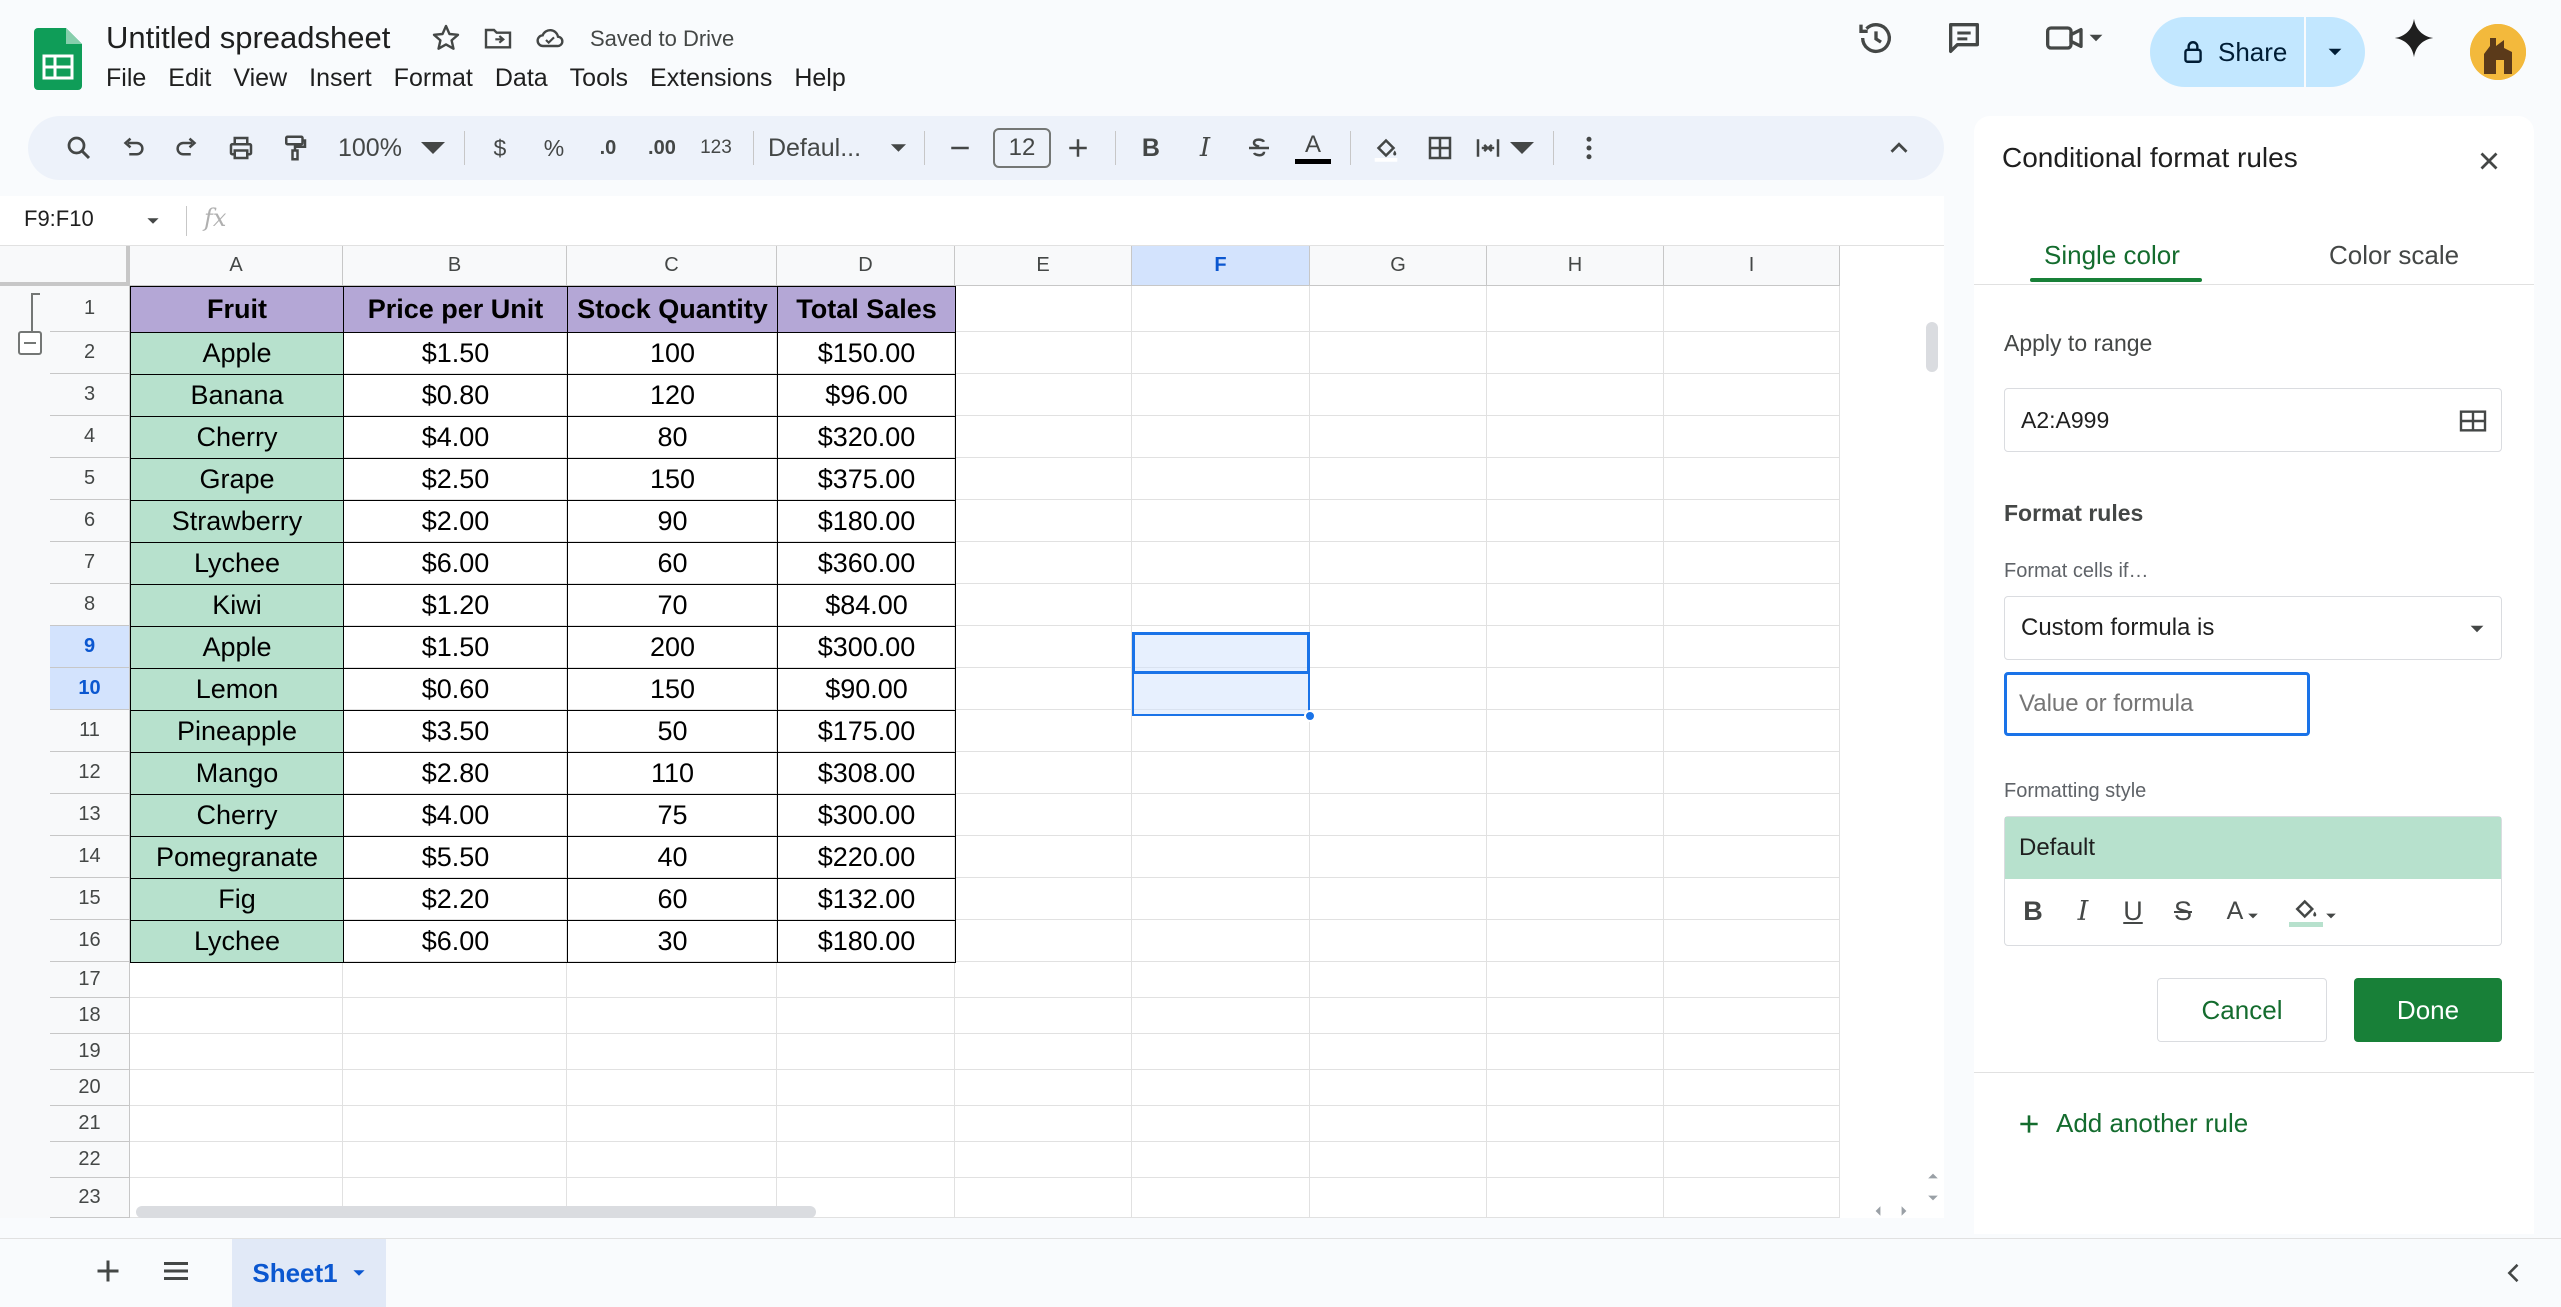  Describe the element at coordinates (672, 521) in the screenshot. I see `table-cell: 90` at that location.